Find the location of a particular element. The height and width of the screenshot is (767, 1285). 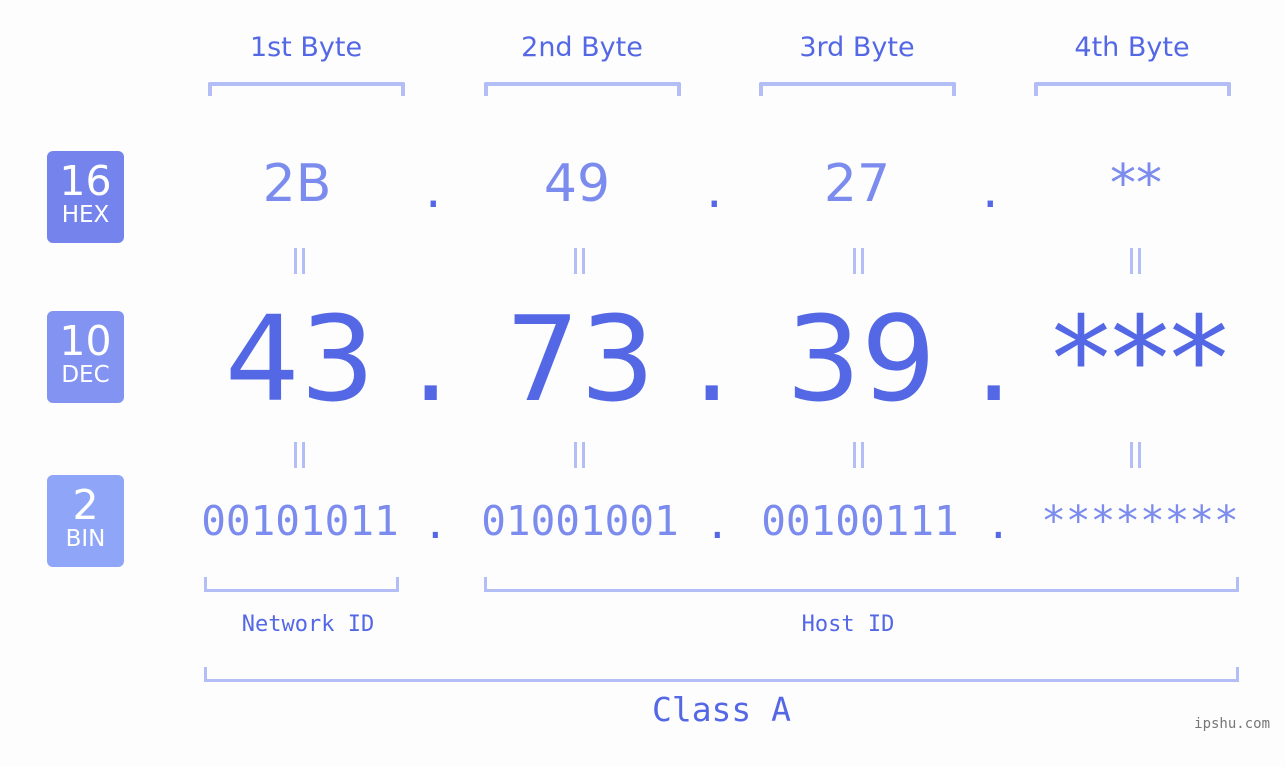

watermark: ipshu.com is located at coordinates (1232, 724).